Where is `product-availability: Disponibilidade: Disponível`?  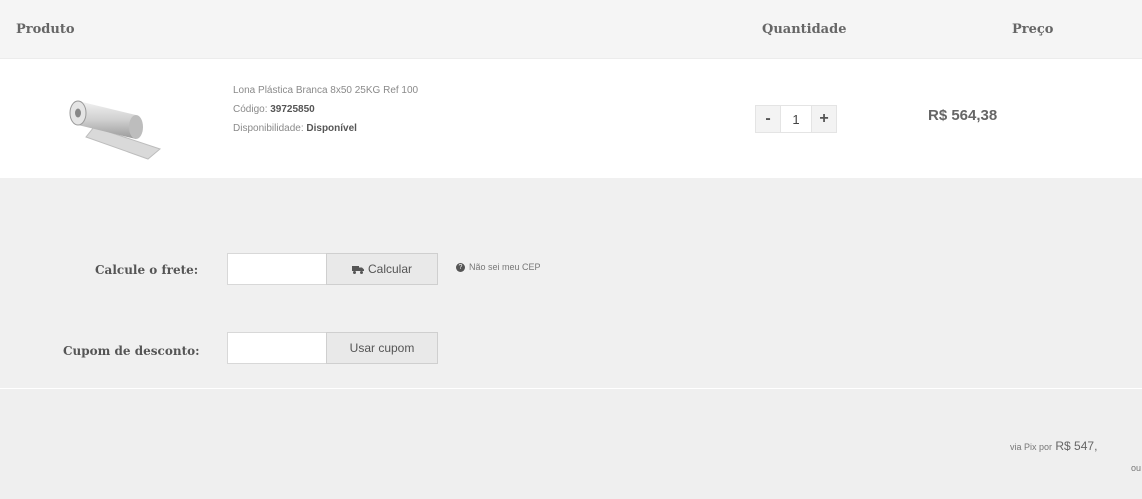 product-availability: Disponibilidade: Disponível is located at coordinates (295, 128).